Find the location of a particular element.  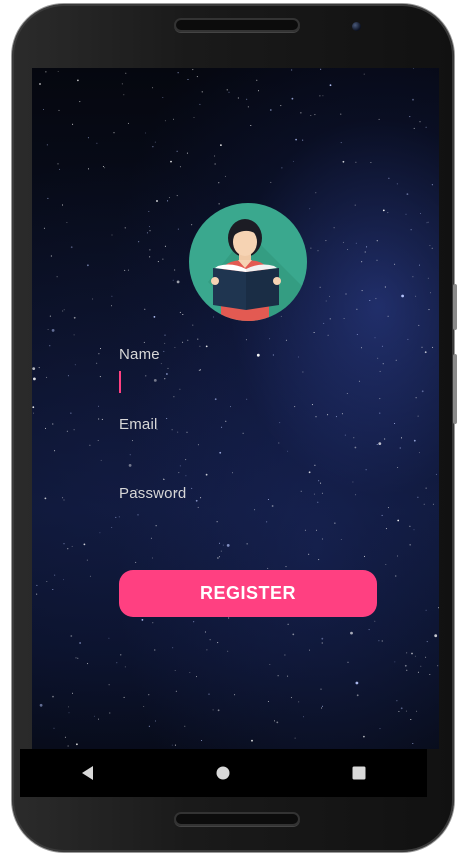

navigation-bar is located at coordinates (223, 773).